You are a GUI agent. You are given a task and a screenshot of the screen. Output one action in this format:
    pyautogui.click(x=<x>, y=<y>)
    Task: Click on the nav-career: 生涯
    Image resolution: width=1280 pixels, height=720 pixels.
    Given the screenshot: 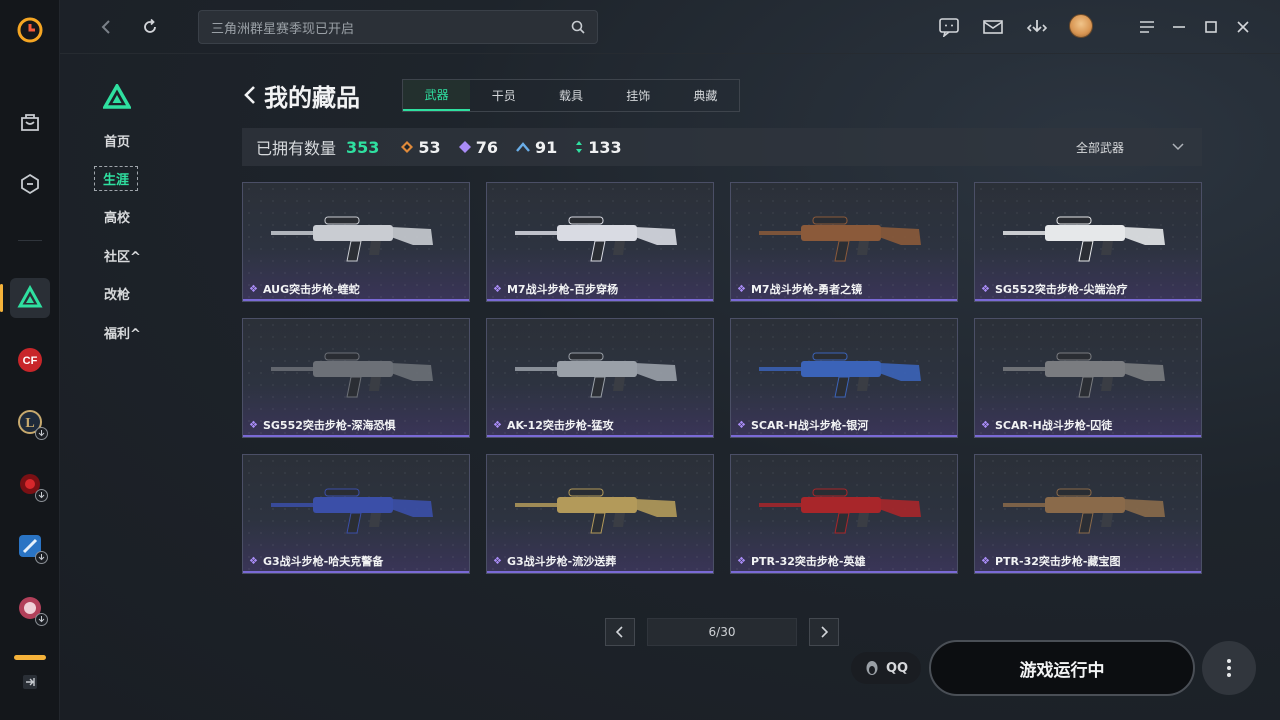 What is the action you would take?
    pyautogui.click(x=116, y=178)
    